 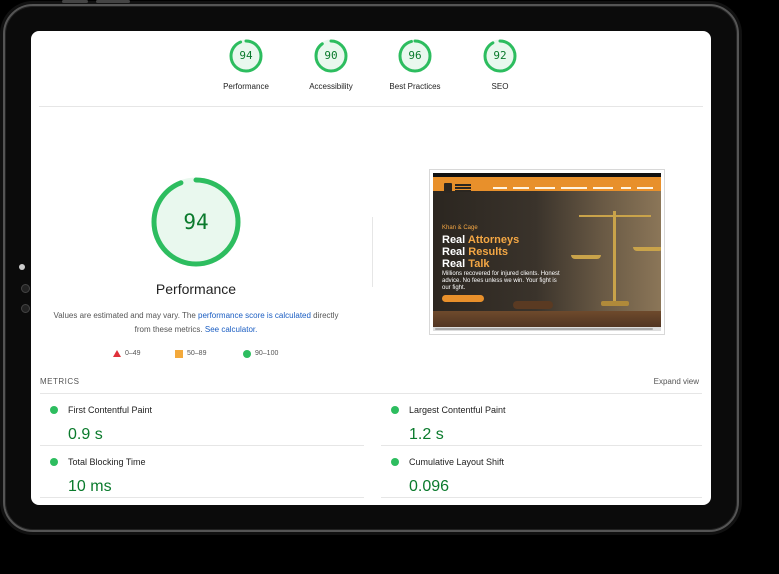 What do you see at coordinates (541, 477) in the screenshot?
I see `metric-cumulative-layout-shift: Cumulative Layout Shift 0.096` at bounding box center [541, 477].